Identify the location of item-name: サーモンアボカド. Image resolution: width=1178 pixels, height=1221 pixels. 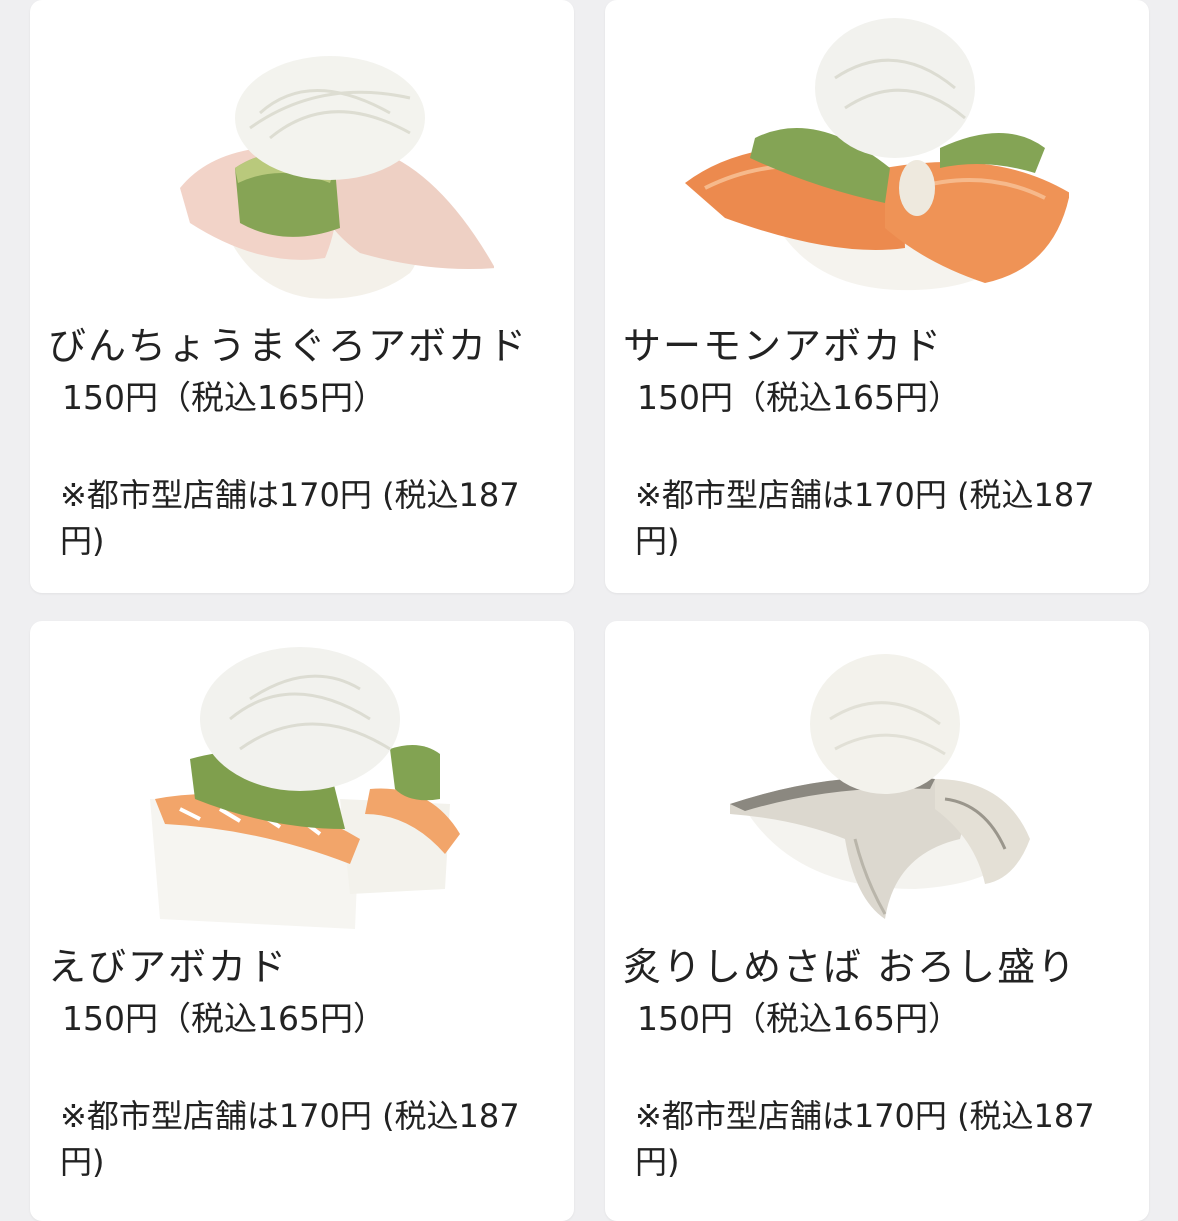
(783, 346).